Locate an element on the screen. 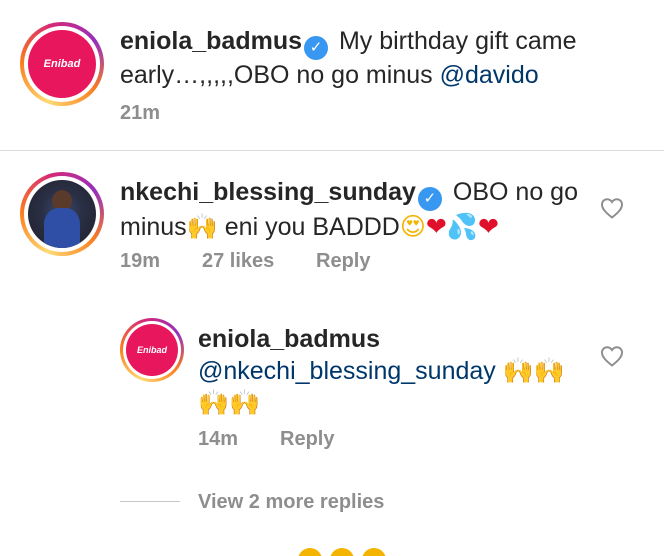 This screenshot has width=664, height=556. caption-mention: @davido is located at coordinates (489, 75).